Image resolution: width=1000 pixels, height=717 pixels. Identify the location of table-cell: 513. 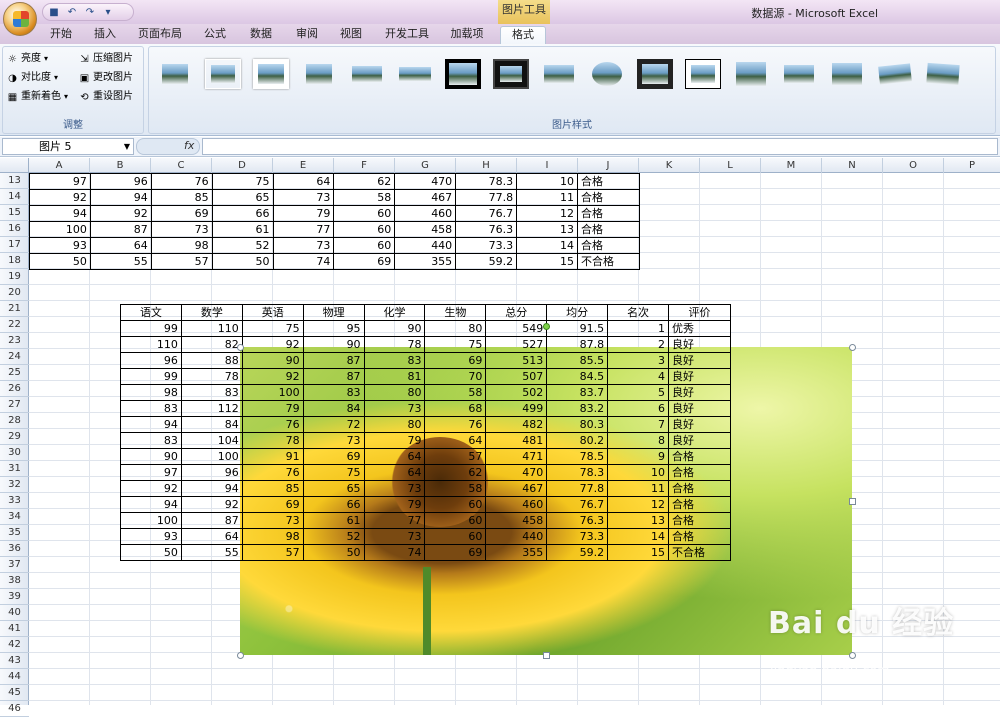
(516, 360).